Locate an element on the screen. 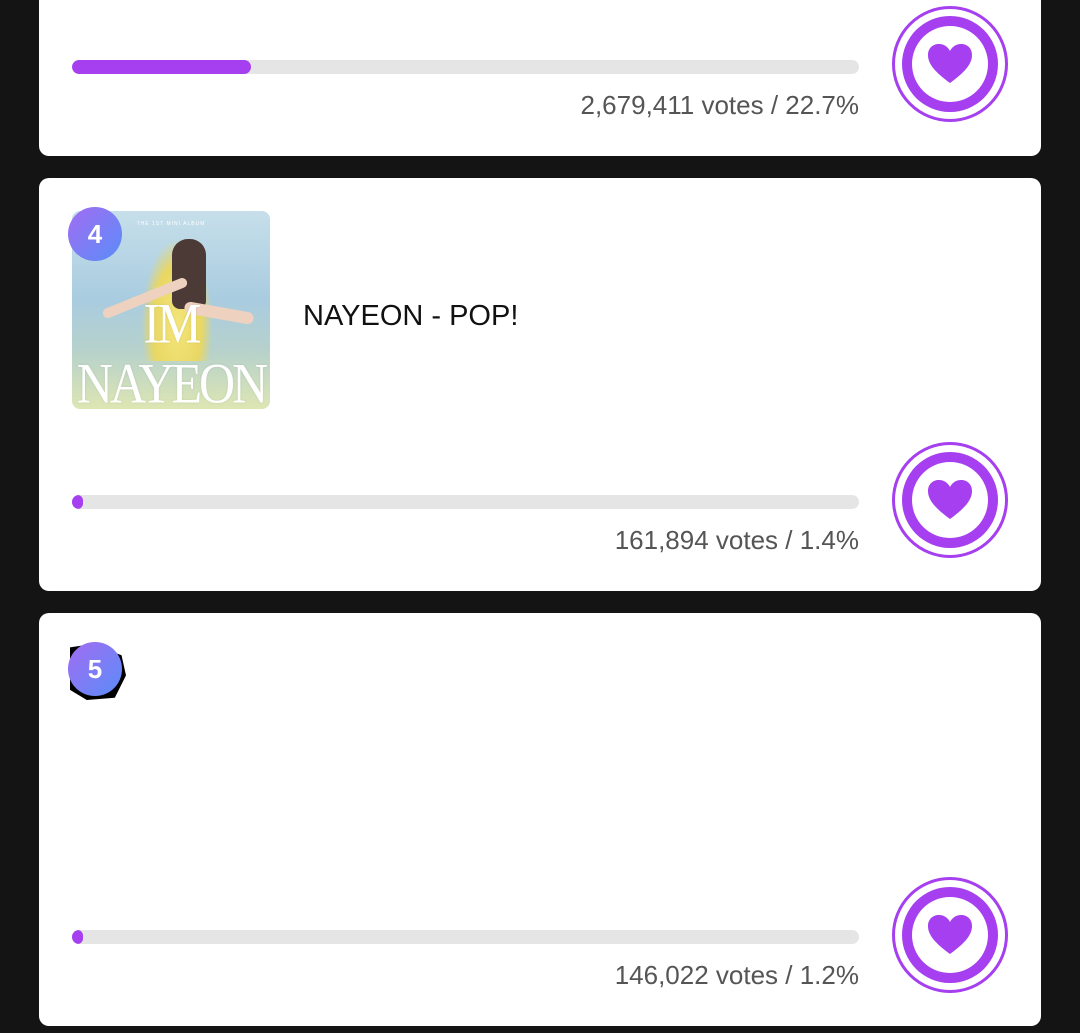 This screenshot has height=1033, width=1080. rank-badge: 4 is located at coordinates (95, 234).